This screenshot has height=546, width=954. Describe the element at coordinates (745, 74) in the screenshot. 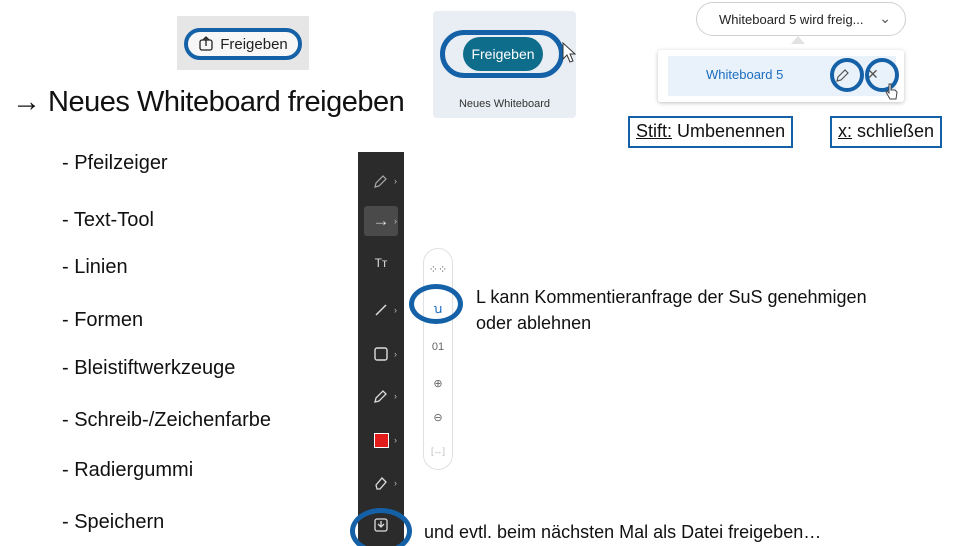

I see `whiteboard-item-label: Whiteboard 5` at that location.